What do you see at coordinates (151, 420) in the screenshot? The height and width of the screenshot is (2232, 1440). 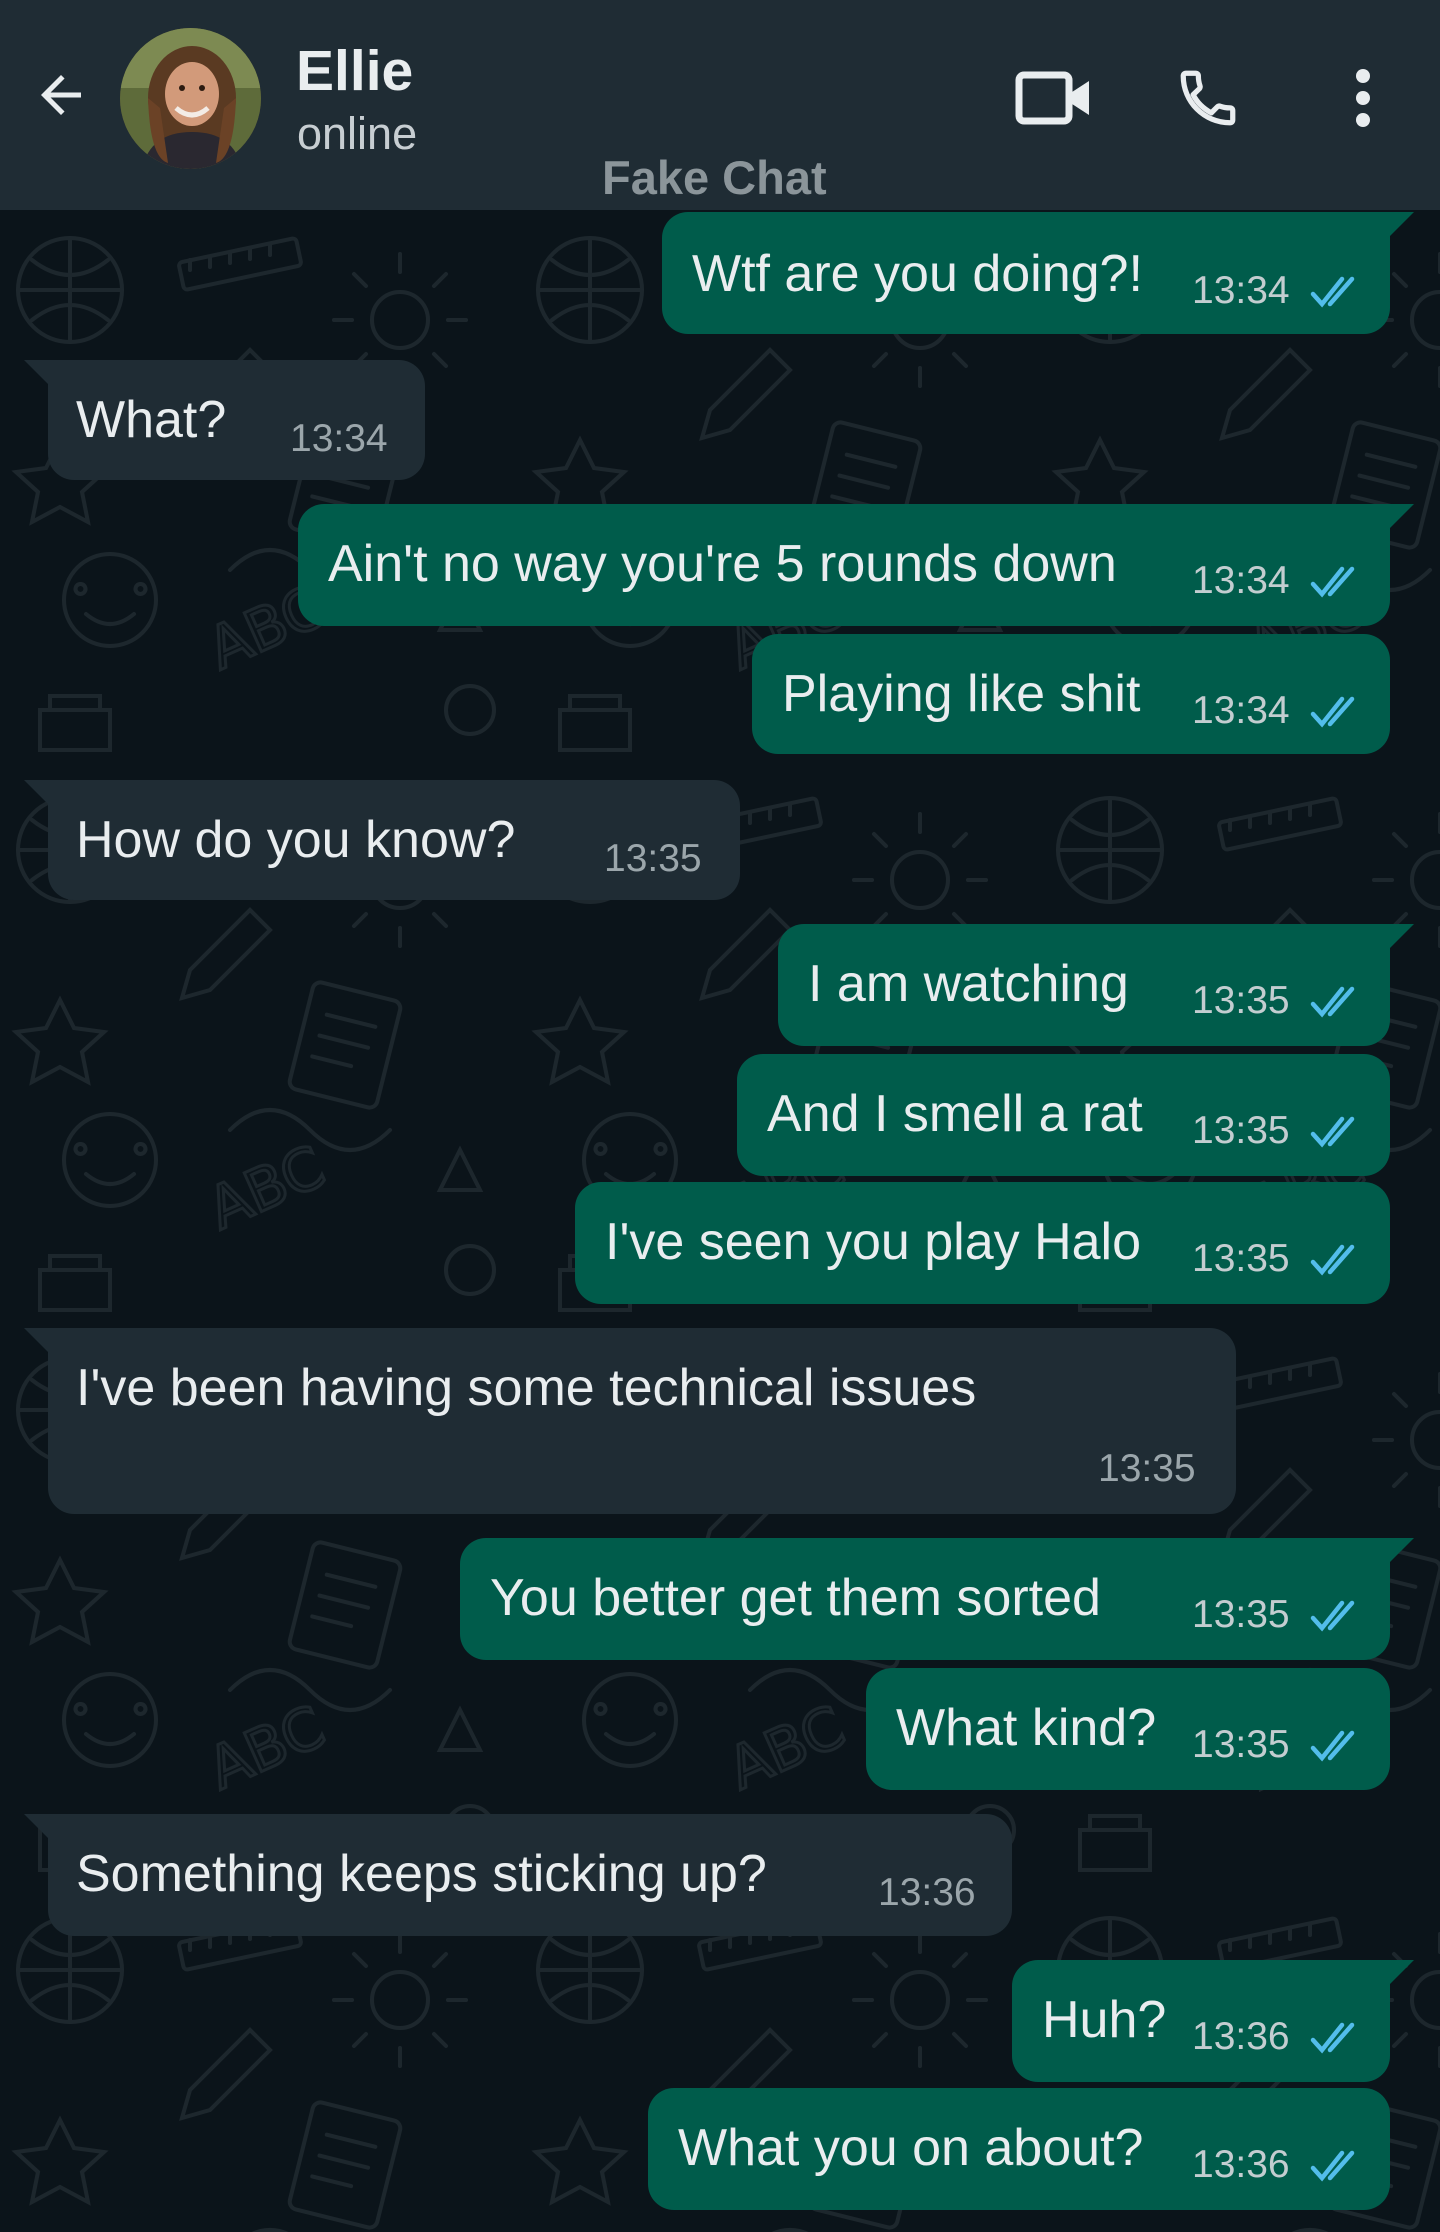 I see `message-text: What?` at bounding box center [151, 420].